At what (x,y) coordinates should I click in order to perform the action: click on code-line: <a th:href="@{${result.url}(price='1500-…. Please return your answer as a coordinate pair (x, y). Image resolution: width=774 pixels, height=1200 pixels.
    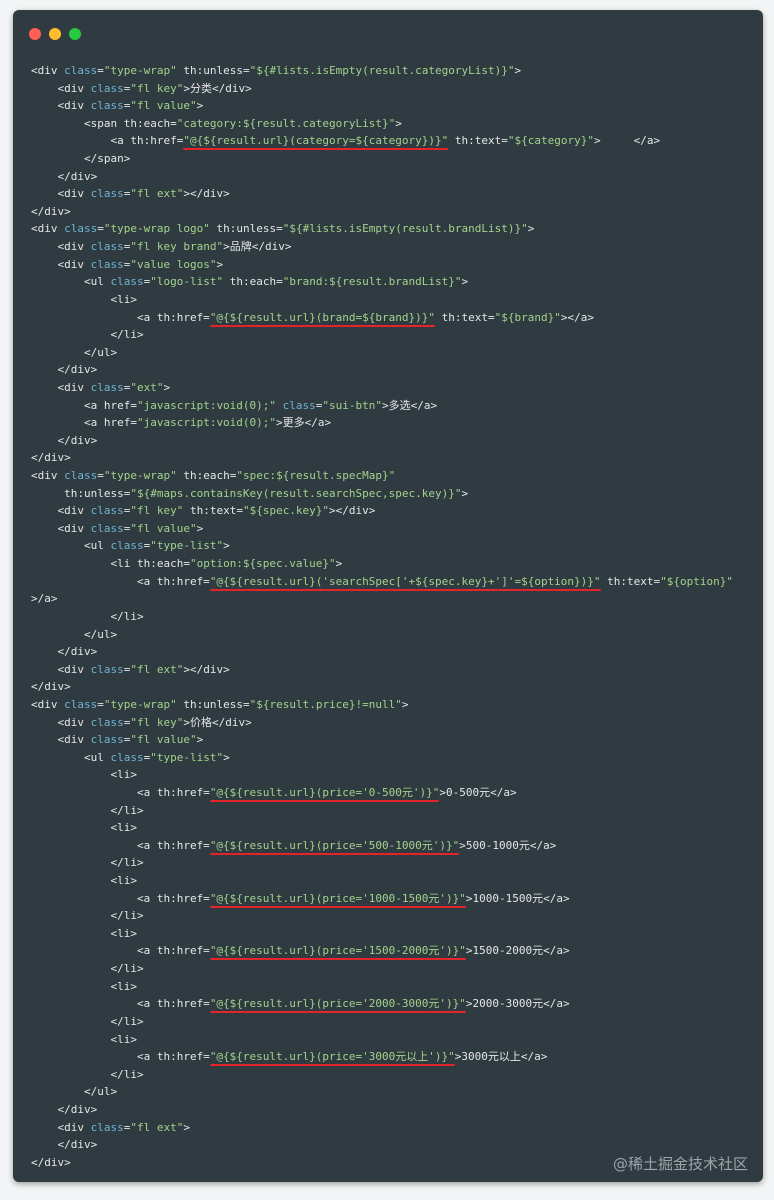
    Looking at the image, I should click on (397, 951).